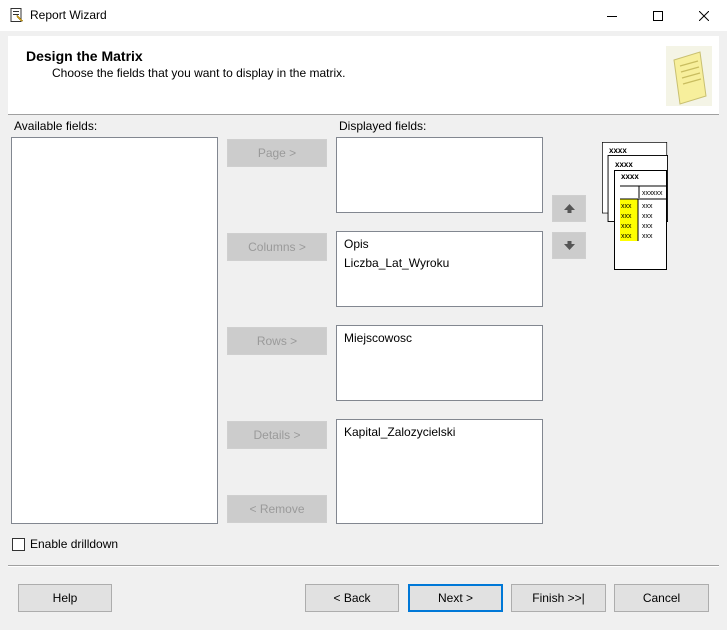  Describe the element at coordinates (65, 598) in the screenshot. I see `help-button: Help` at that location.